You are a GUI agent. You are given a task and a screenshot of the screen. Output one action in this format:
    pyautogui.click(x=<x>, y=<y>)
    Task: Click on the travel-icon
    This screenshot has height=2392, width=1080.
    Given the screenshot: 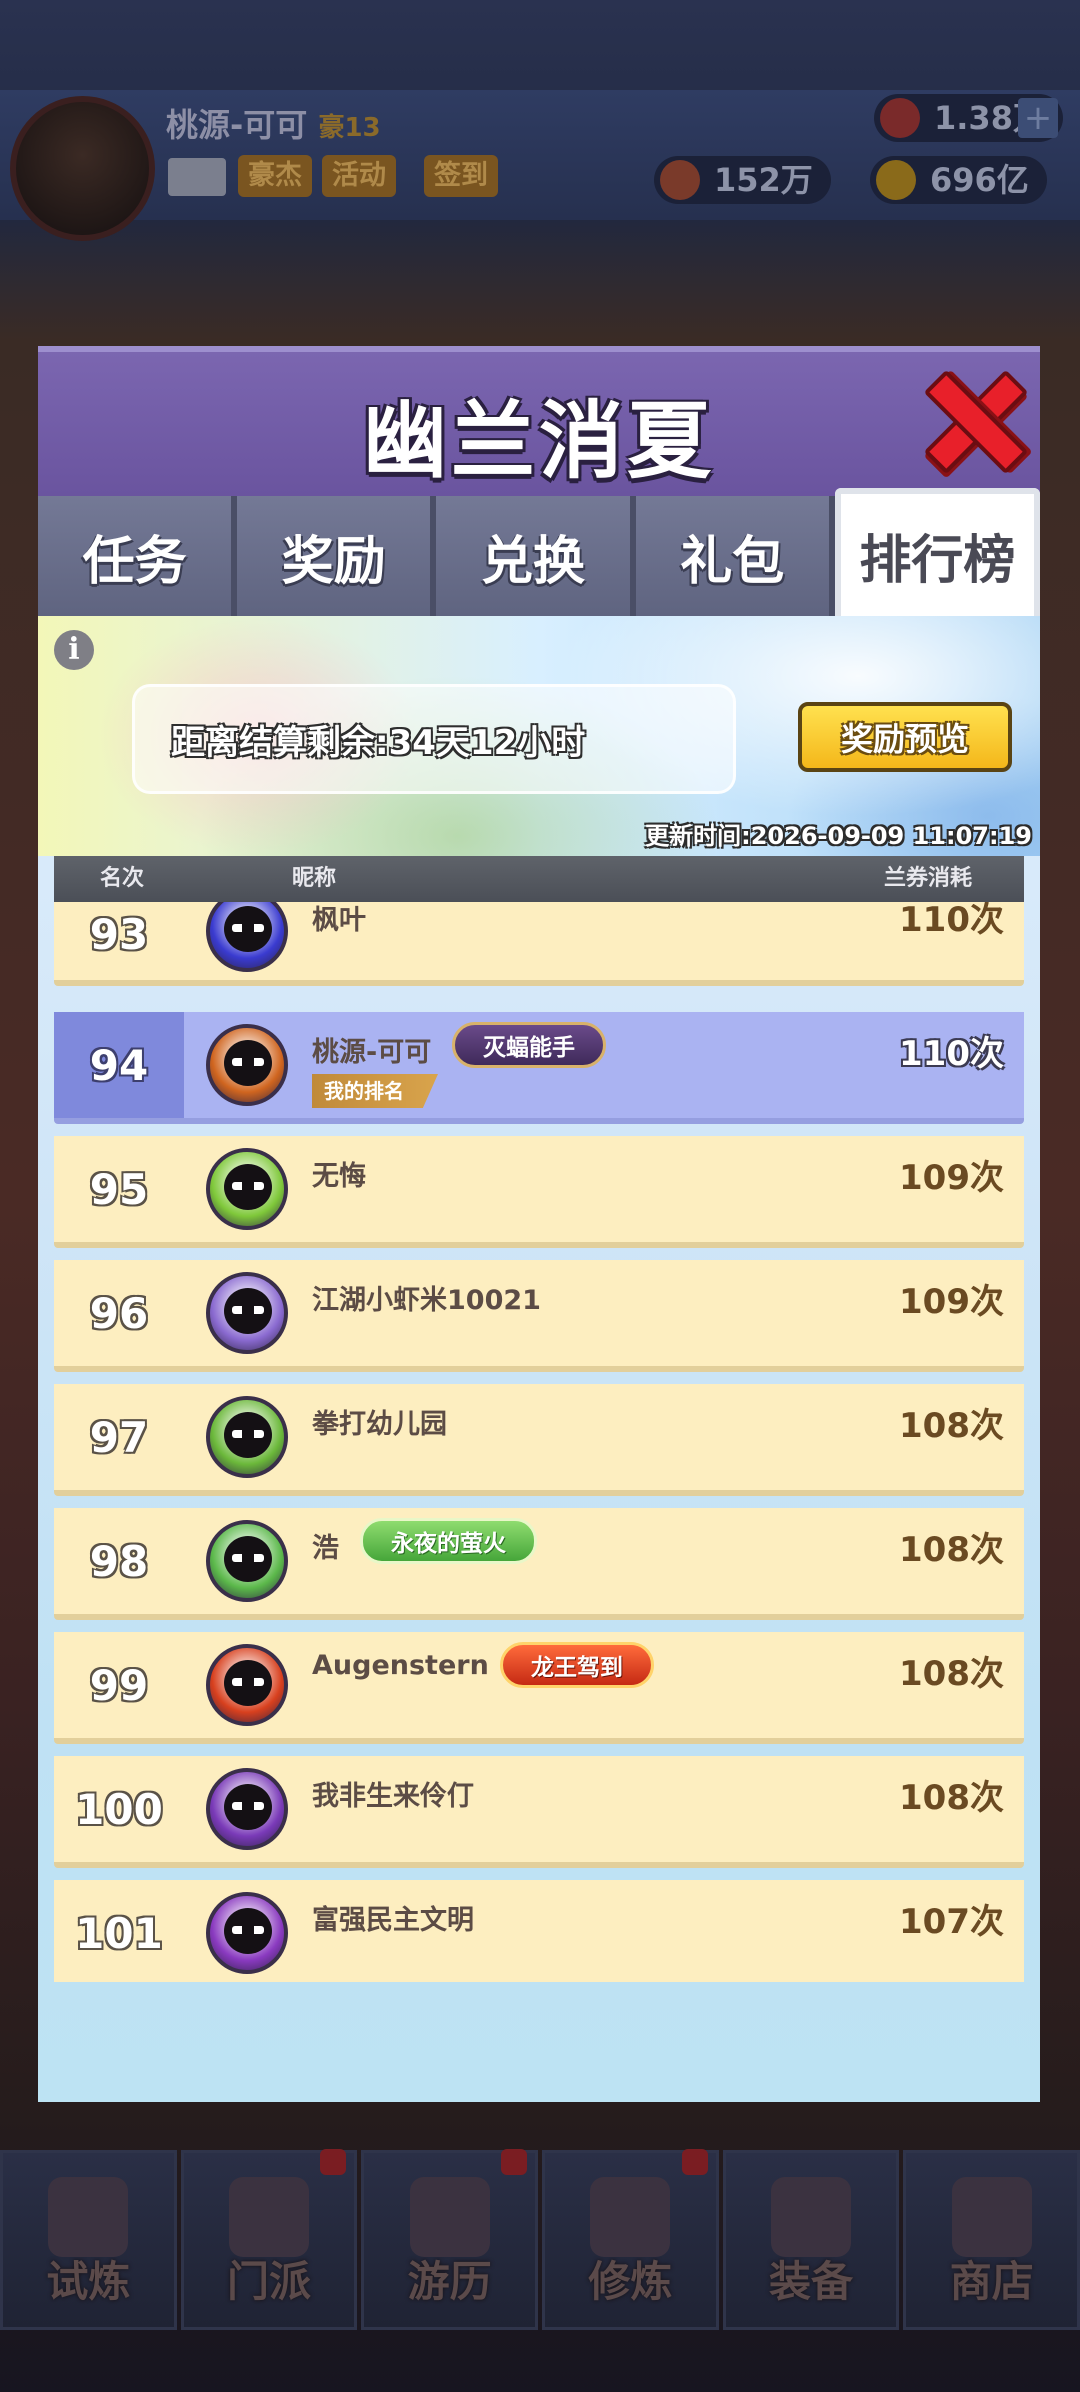 What is the action you would take?
    pyautogui.click(x=449, y=2217)
    